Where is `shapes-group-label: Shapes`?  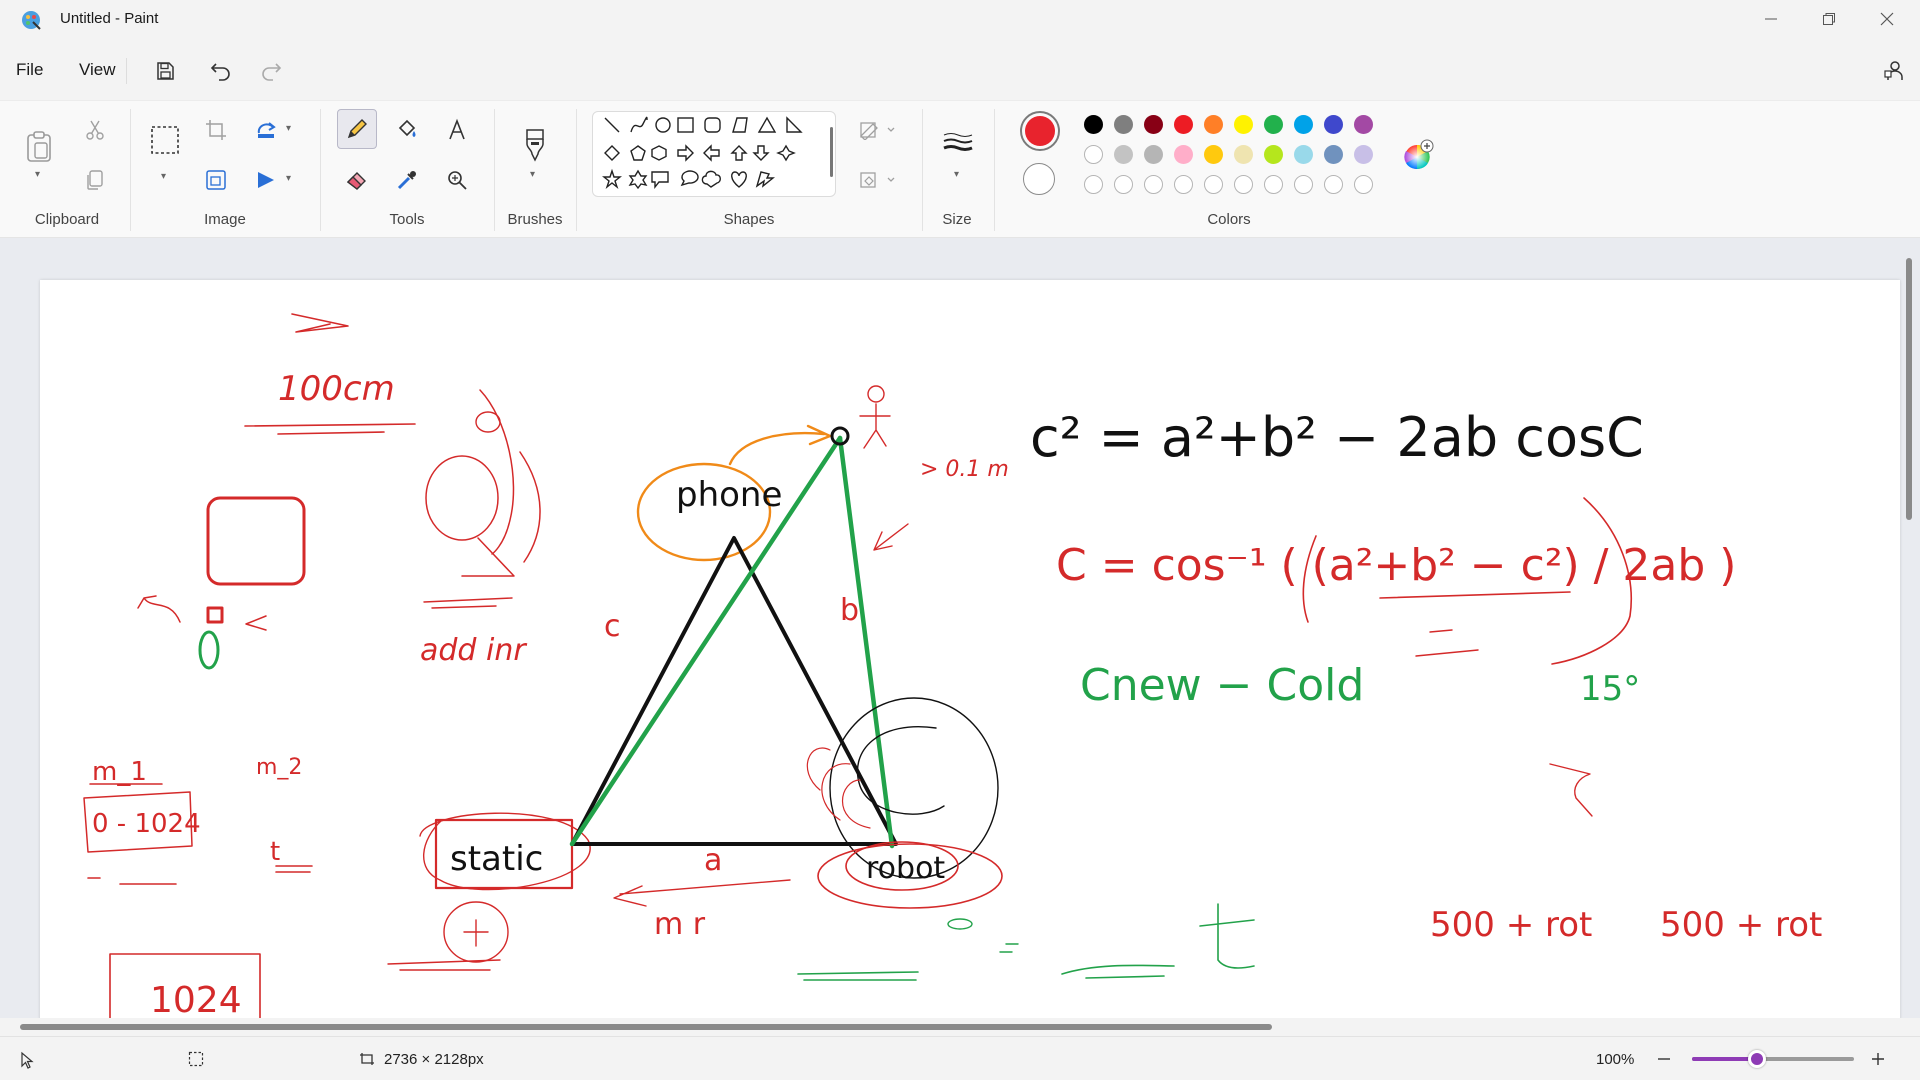 shapes-group-label: Shapes is located at coordinates (749, 219).